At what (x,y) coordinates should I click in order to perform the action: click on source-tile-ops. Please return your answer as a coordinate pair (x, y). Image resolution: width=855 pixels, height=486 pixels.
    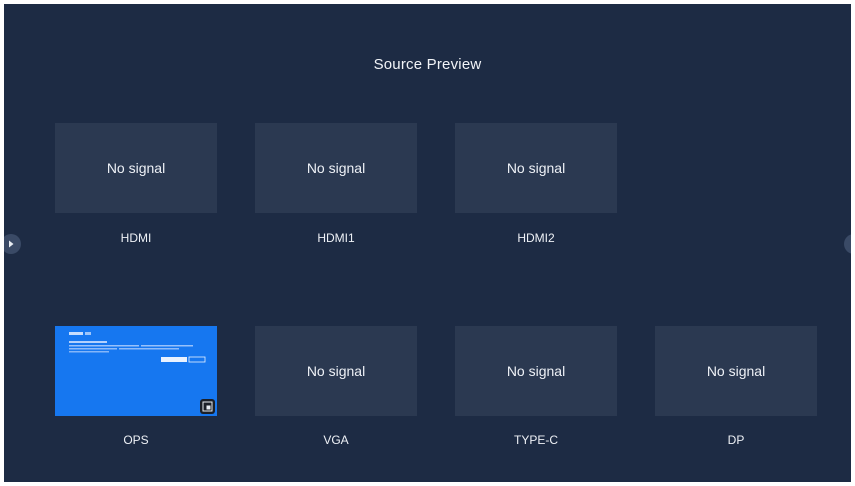
    Looking at the image, I should click on (136, 371).